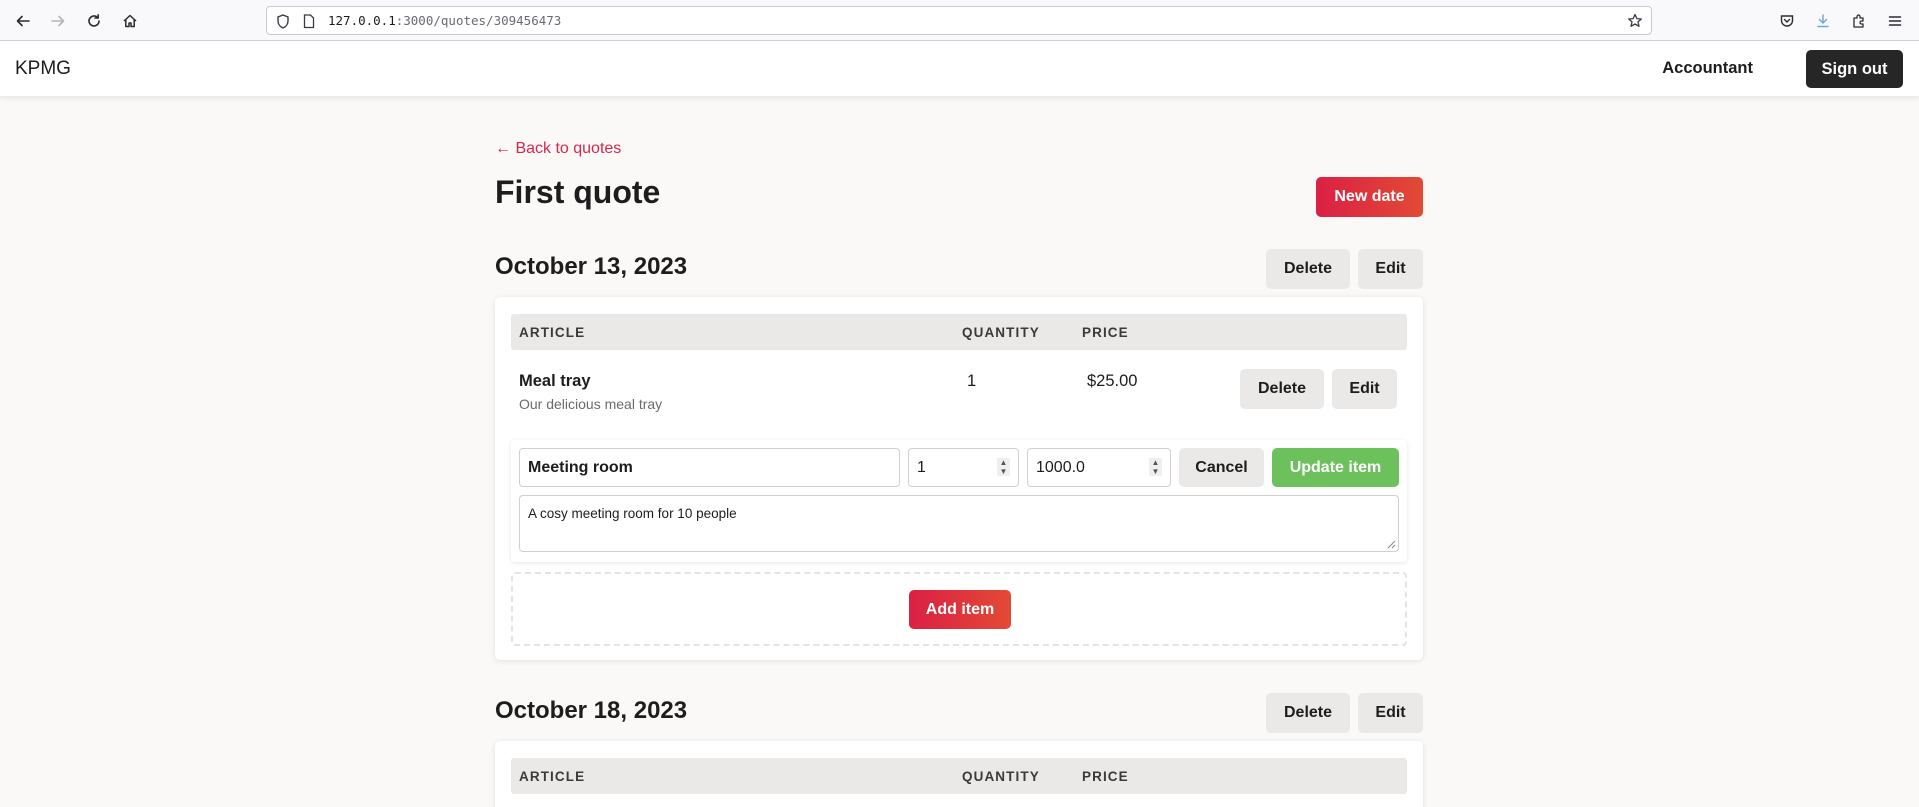 The image size is (1919, 807). I want to click on current-user-name: Accountant, so click(1707, 68).